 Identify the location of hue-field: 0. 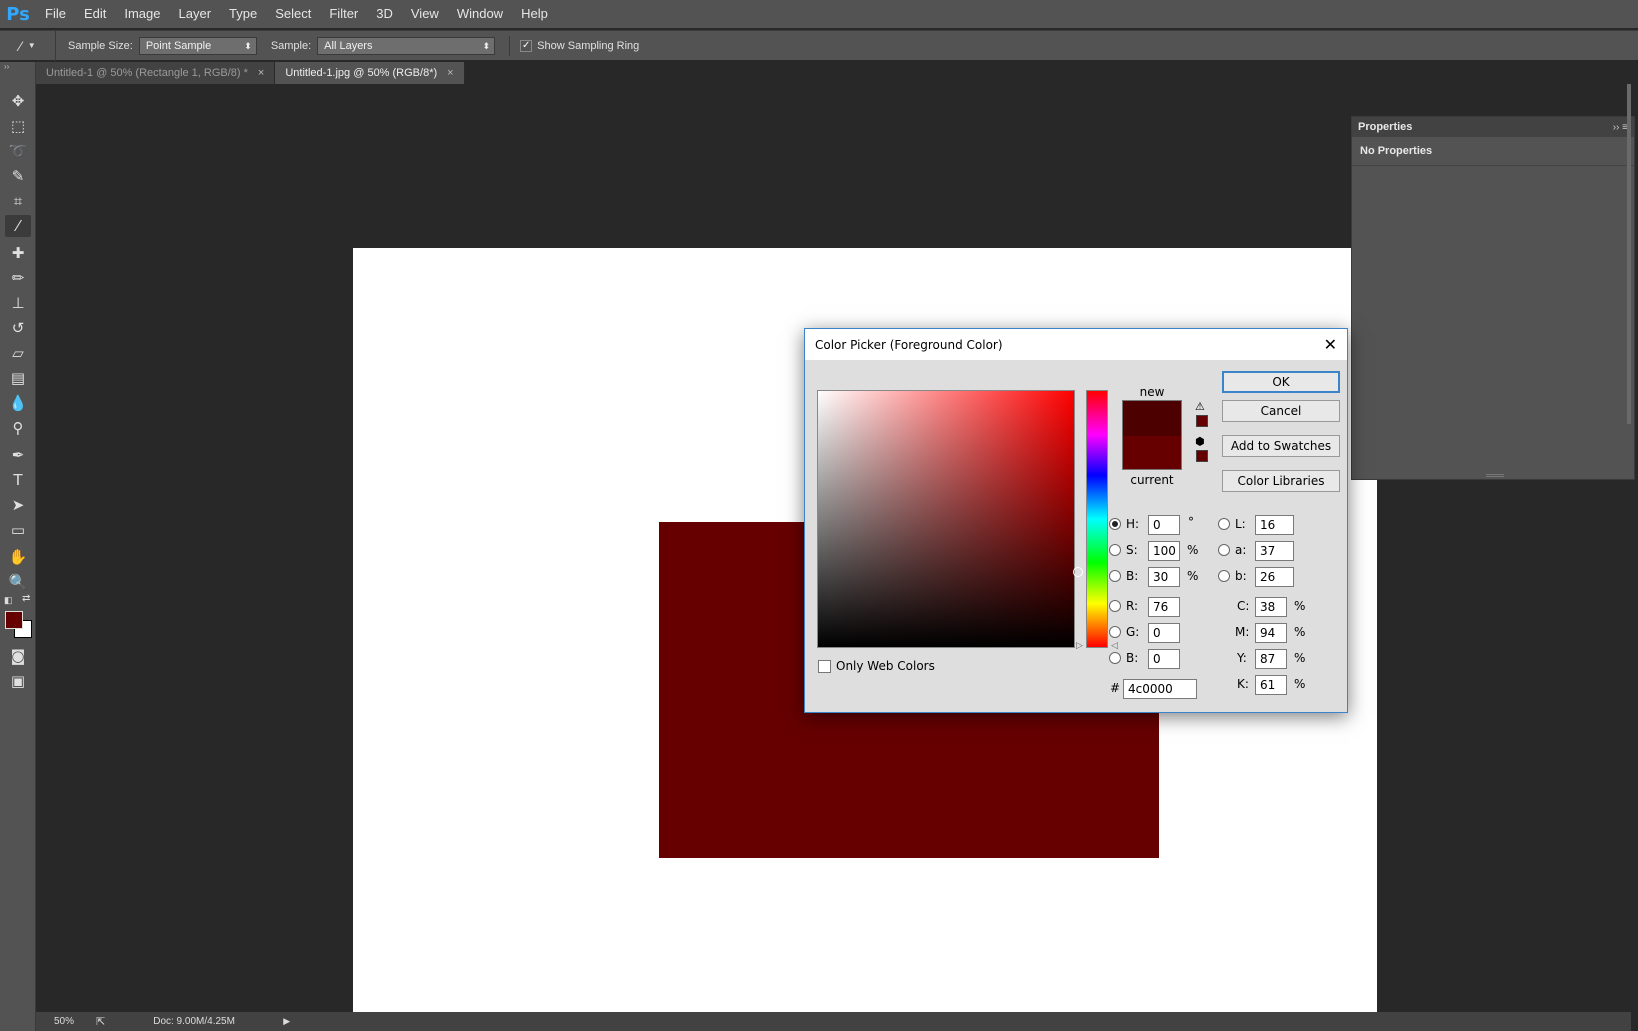
(1164, 525).